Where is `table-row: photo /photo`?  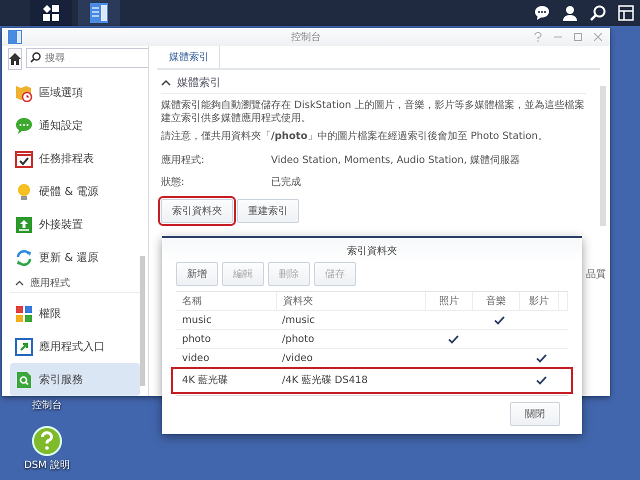
table-row: photo /photo is located at coordinates (372, 339).